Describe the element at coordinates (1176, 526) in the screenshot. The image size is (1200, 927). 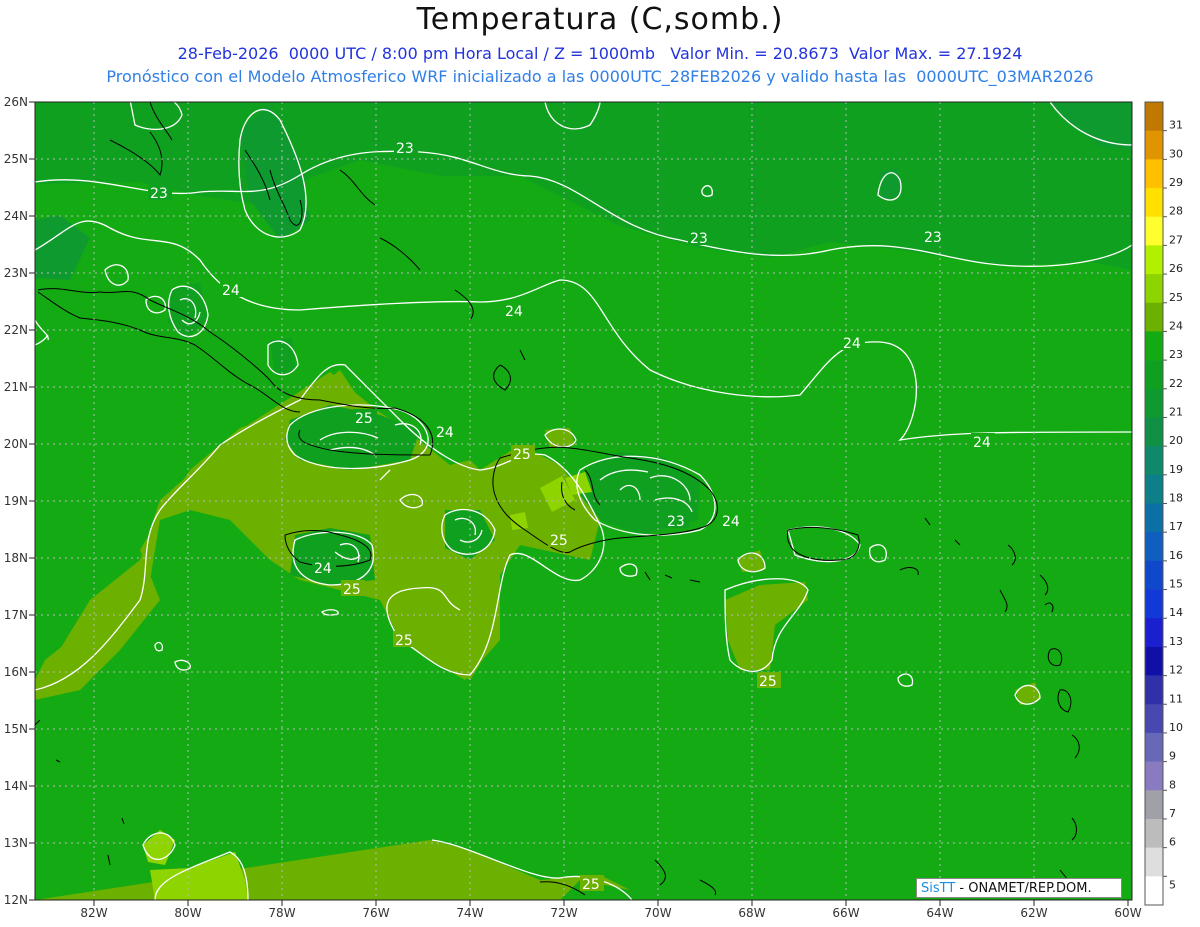
I see `colorbar-label: 17` at that location.